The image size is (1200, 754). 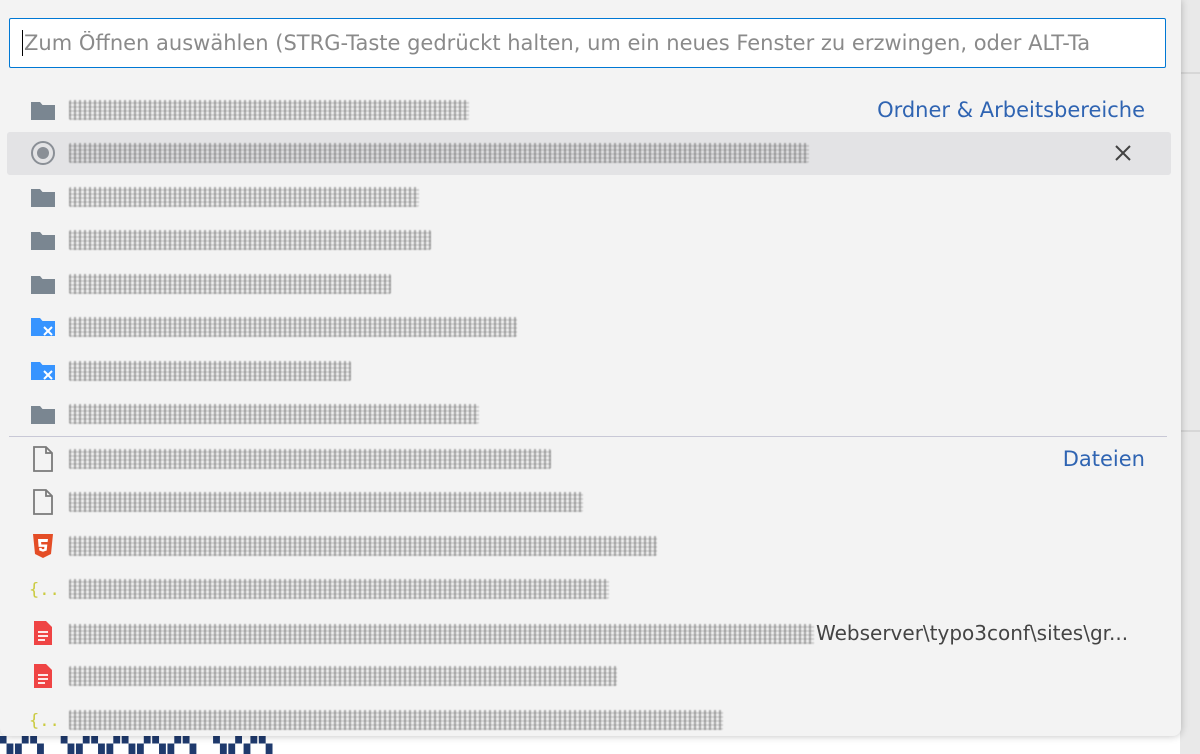 I want to click on background-editor-edge, so click(x=1190, y=377).